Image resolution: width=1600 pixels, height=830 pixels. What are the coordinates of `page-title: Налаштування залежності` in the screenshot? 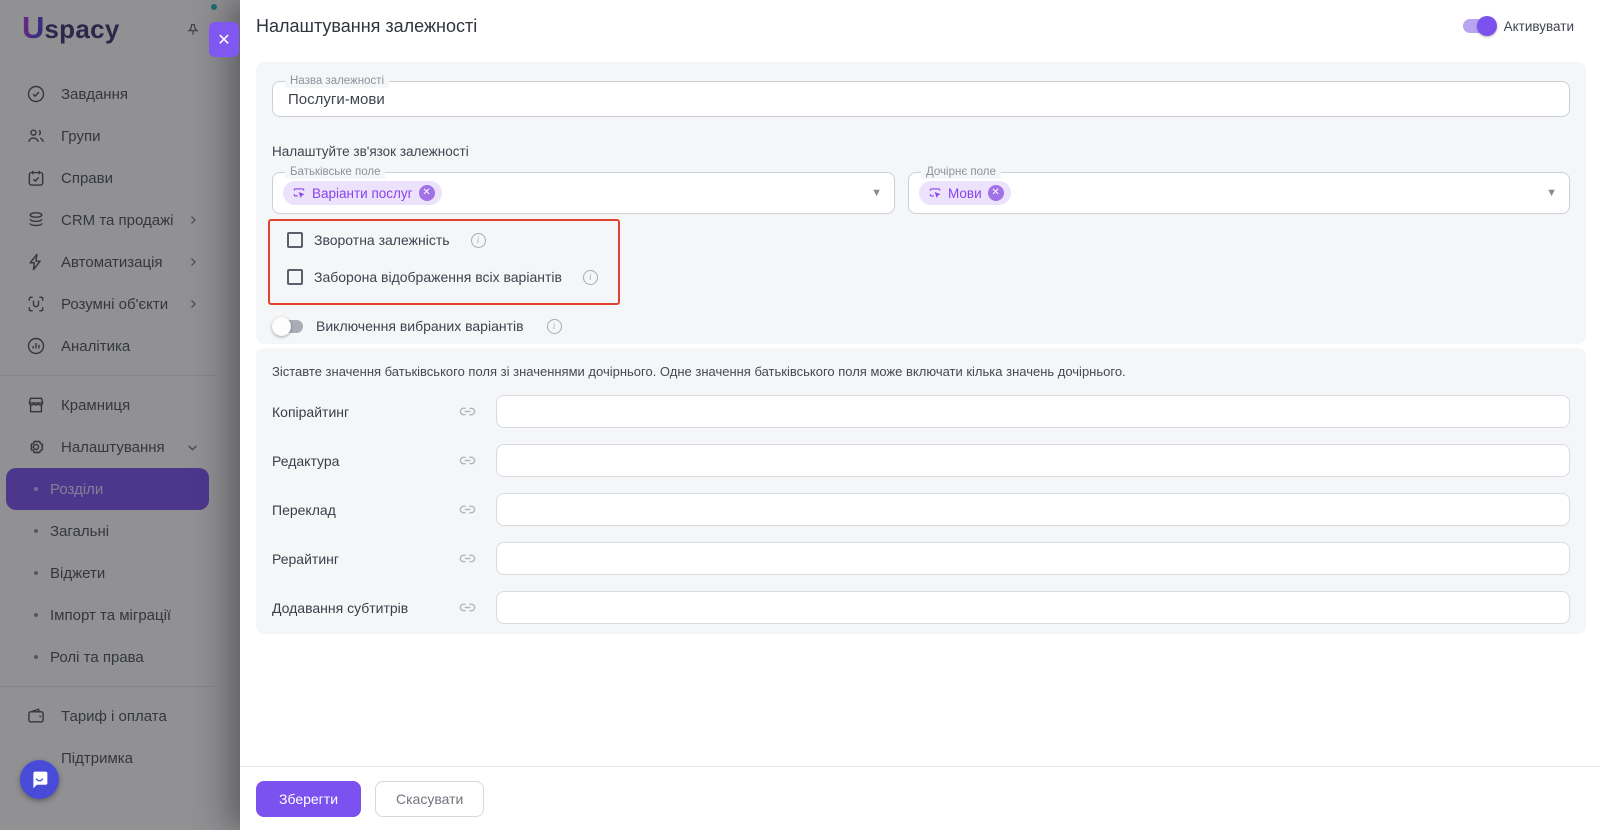 It's located at (367, 25).